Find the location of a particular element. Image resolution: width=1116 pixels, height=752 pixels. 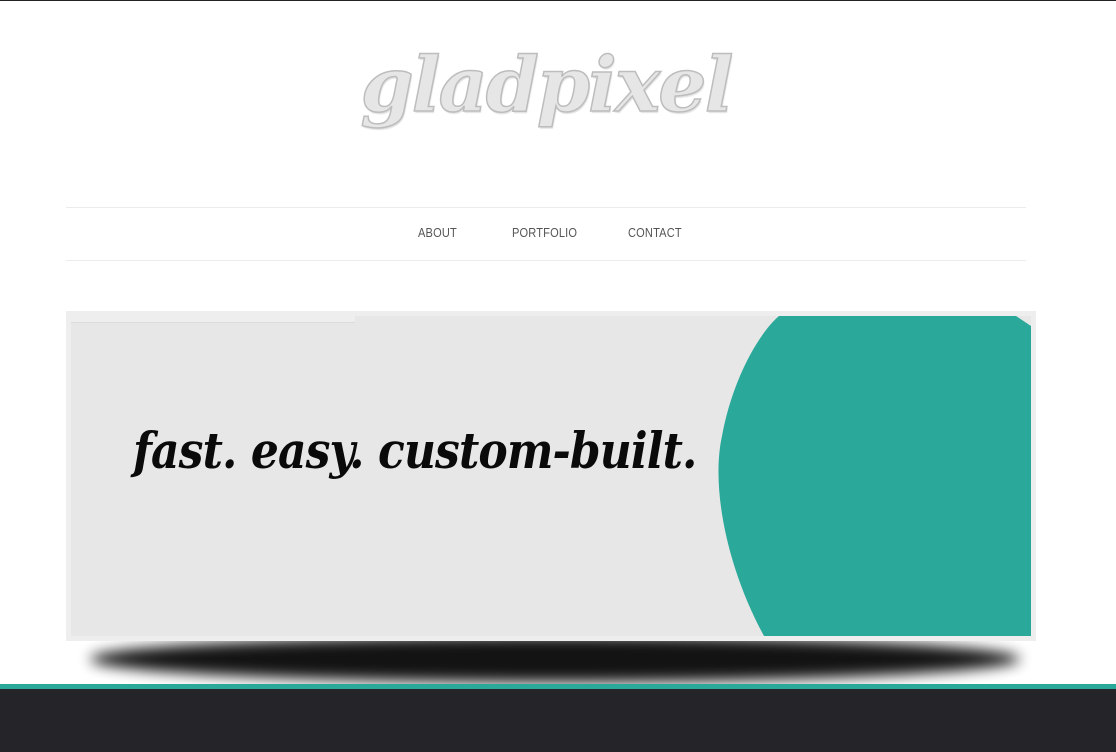

main-nav: ABOUT PORTFOLIO CONTACT is located at coordinates (546, 234).